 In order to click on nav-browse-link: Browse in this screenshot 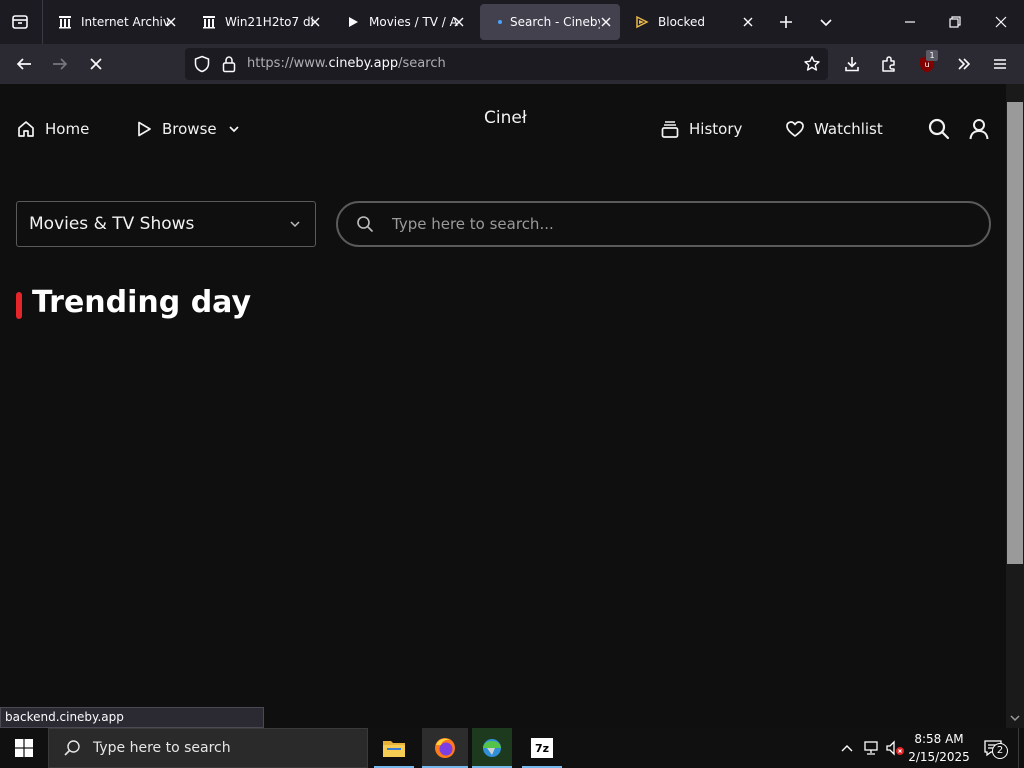, I will do `click(188, 129)`.